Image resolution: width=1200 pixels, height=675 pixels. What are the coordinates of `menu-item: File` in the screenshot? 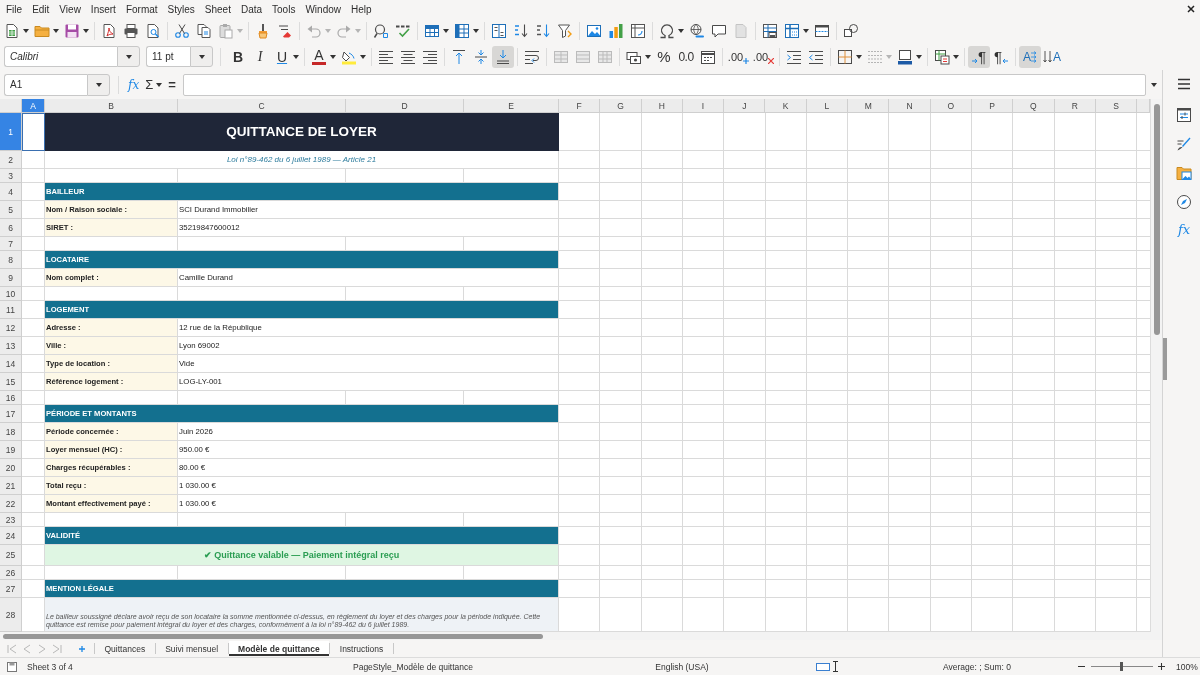 It's located at (14, 9).